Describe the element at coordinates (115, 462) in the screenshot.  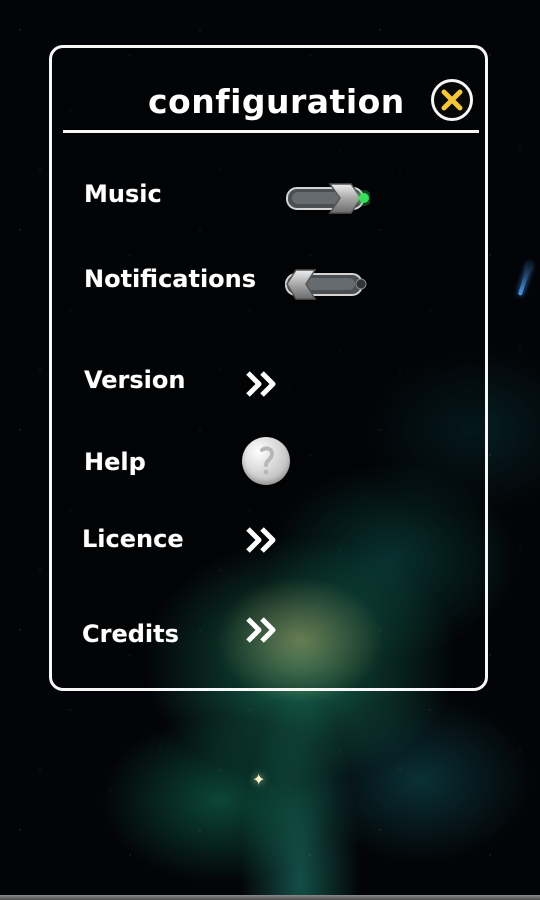
I see `help-label: Help` at that location.